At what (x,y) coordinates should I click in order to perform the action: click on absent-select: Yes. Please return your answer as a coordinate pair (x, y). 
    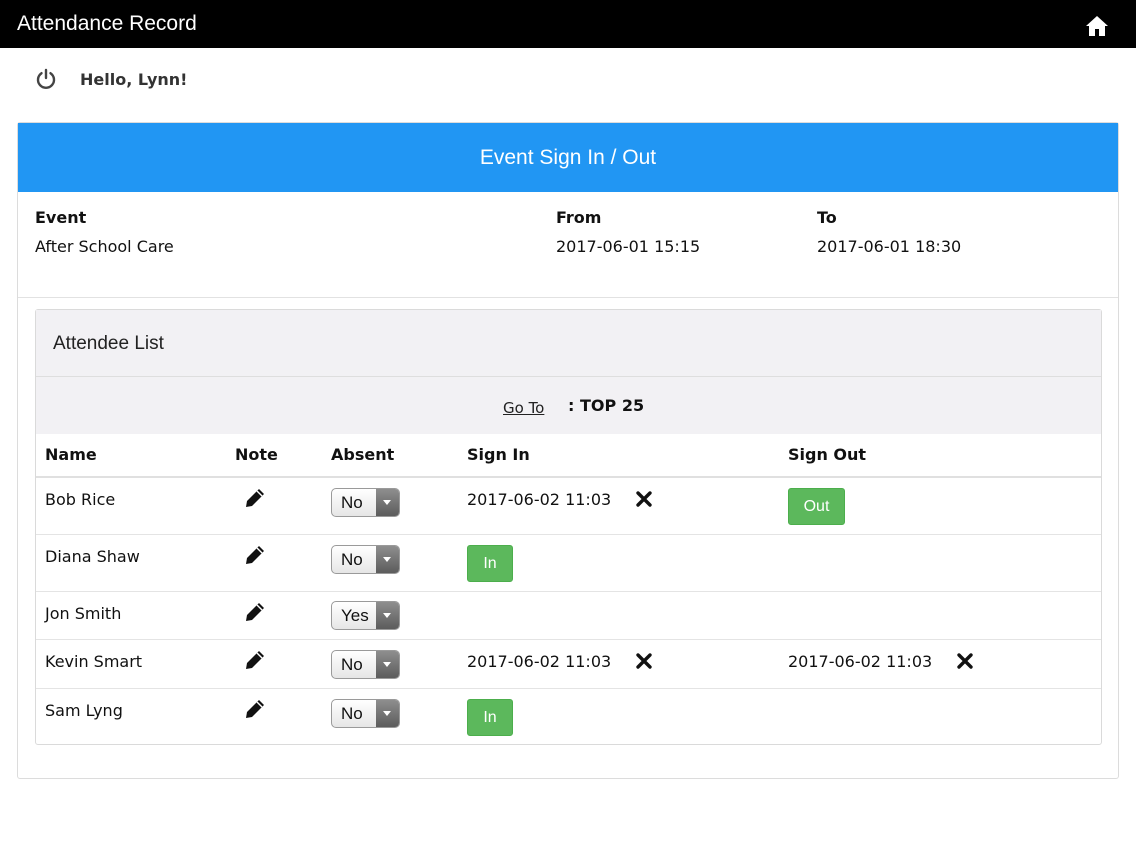
    Looking at the image, I should click on (365, 615).